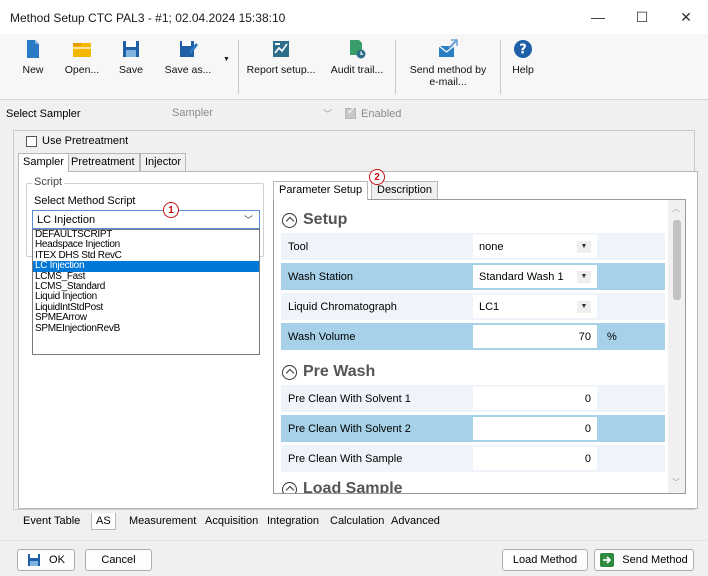  I want to click on send-method-label: Send Method, so click(655, 560).